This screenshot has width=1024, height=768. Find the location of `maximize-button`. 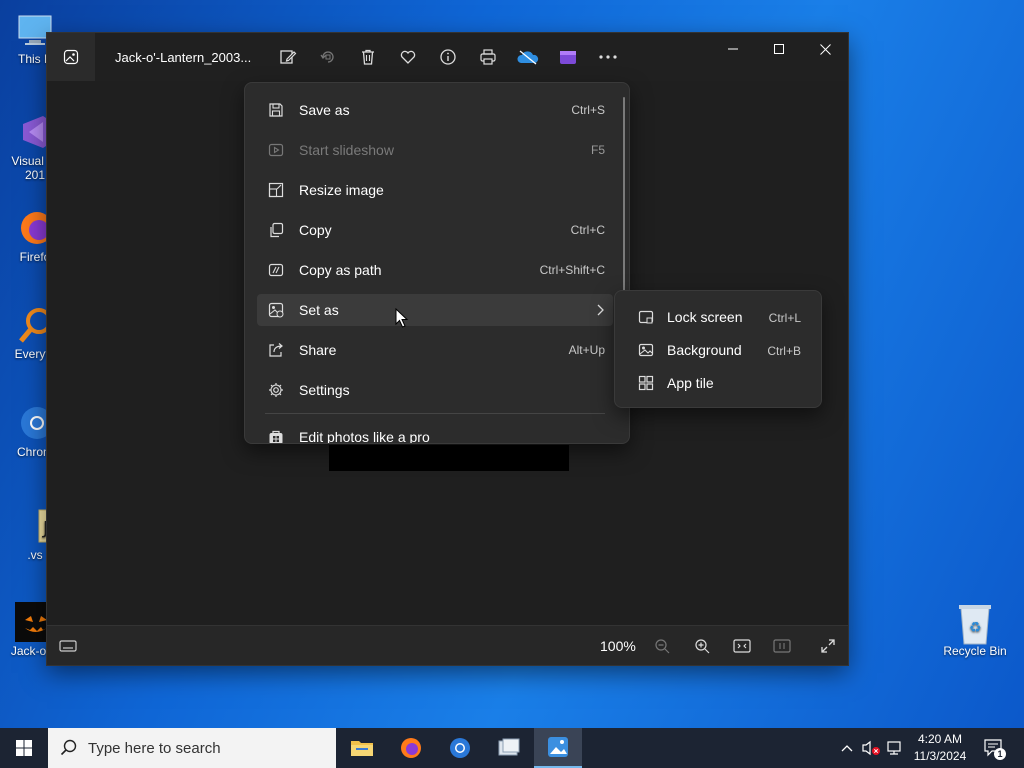

maximize-button is located at coordinates (779, 49).